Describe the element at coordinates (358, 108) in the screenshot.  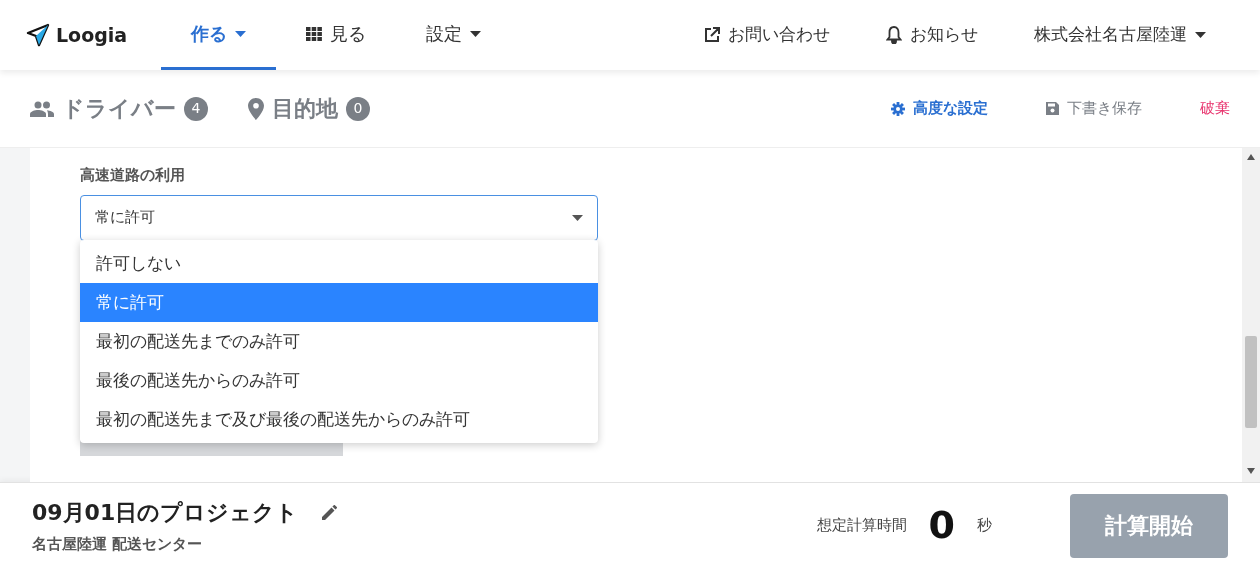
I see `count-badge: 0` at that location.